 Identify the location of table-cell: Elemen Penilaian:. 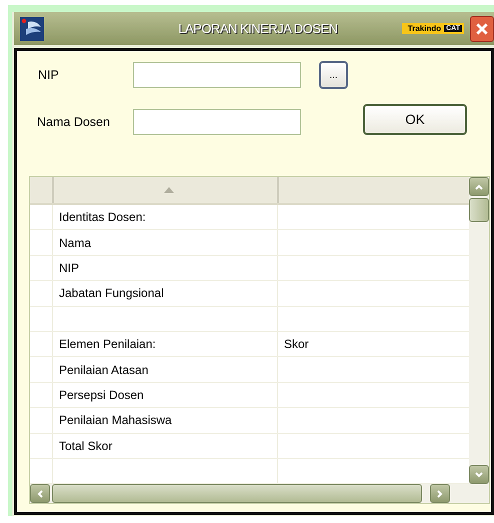
(107, 344).